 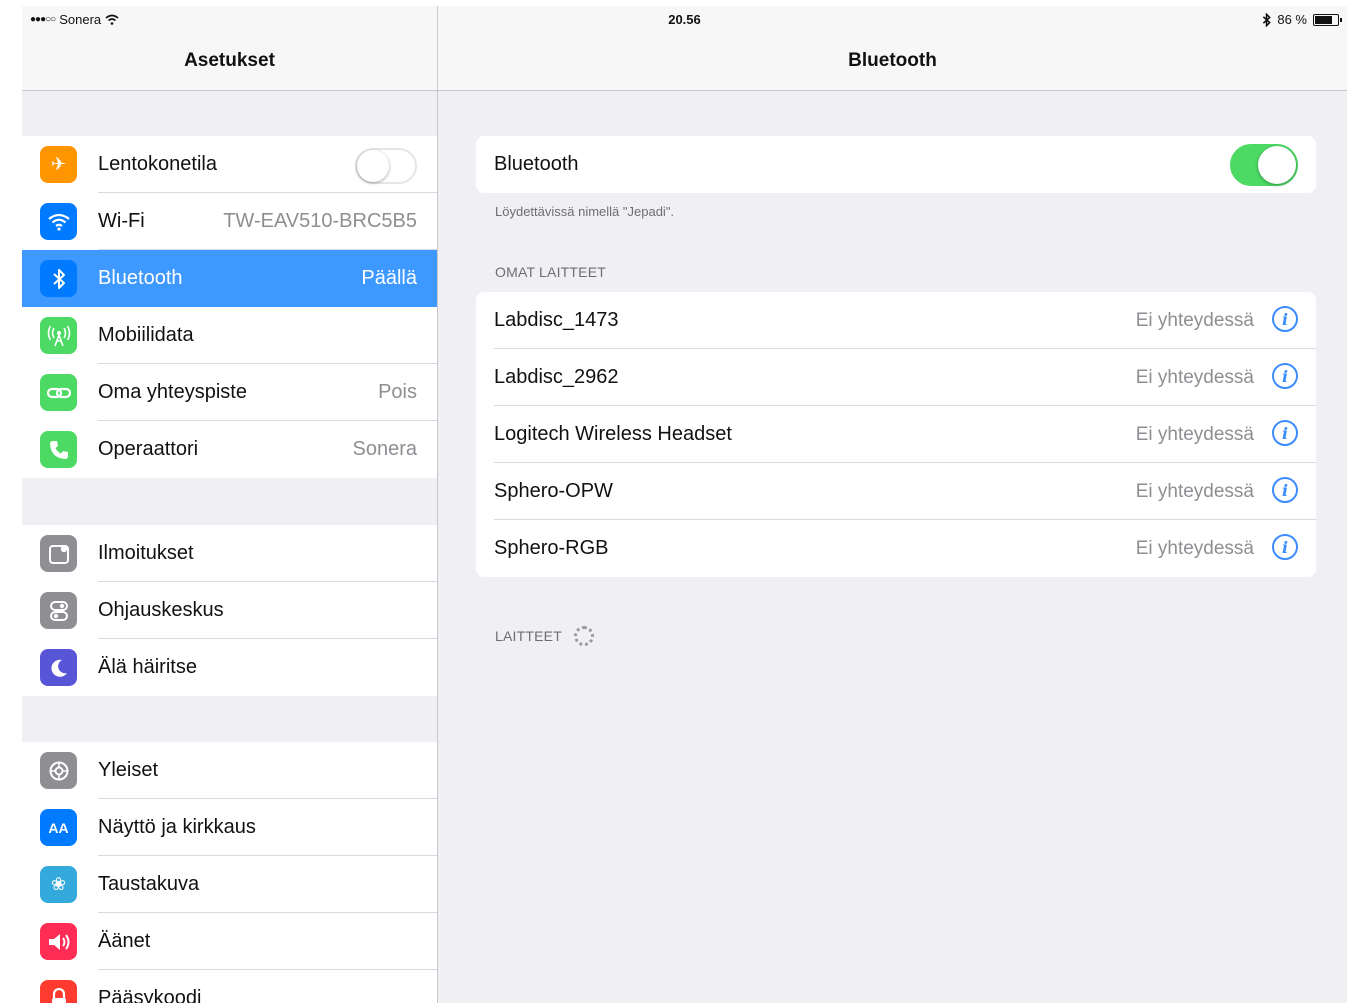 What do you see at coordinates (149, 884) in the screenshot?
I see `row-label: Taustakuva` at bounding box center [149, 884].